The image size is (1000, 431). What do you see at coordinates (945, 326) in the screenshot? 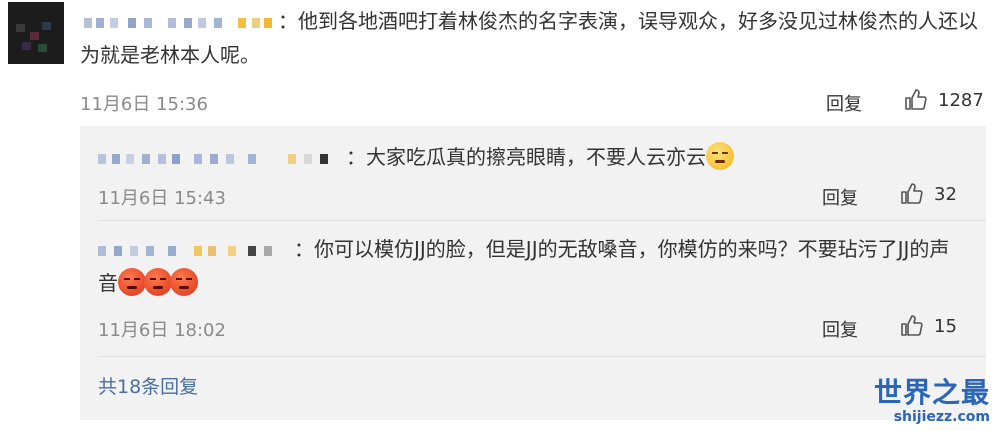
I see `reply-like-count: 15` at bounding box center [945, 326].